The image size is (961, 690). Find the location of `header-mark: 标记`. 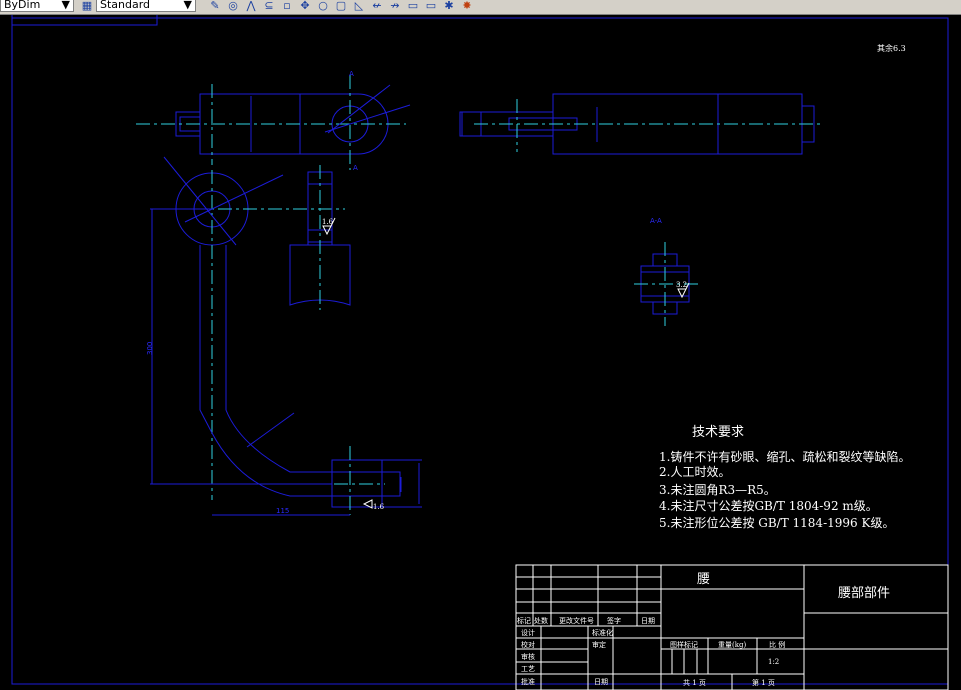

header-mark: 标记 is located at coordinates (524, 620).